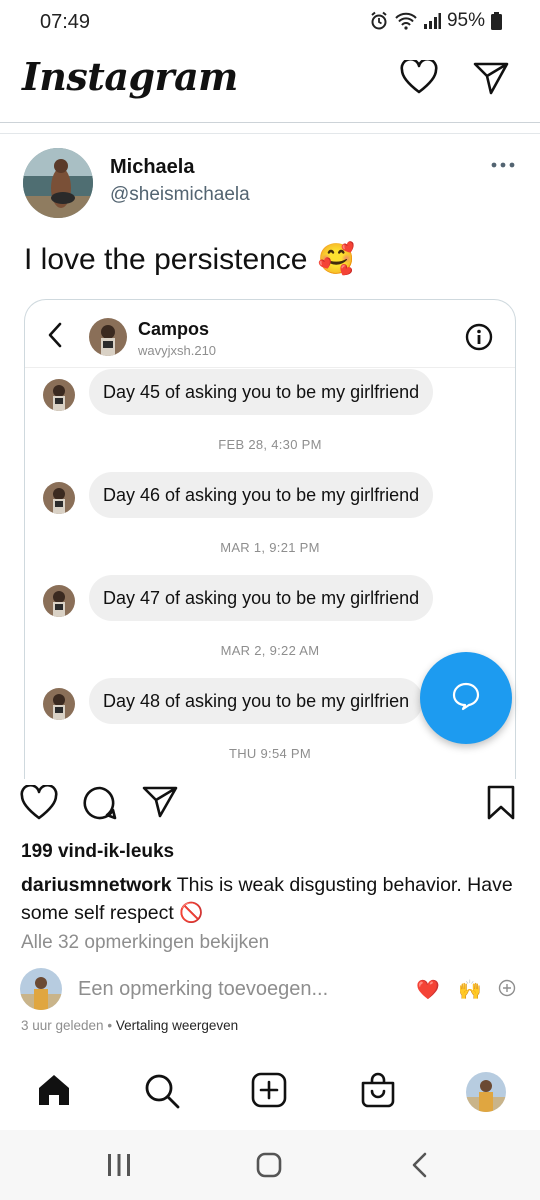 The image size is (540, 1200). Describe the element at coordinates (41, 989) in the screenshot. I see `my-avatar` at that location.